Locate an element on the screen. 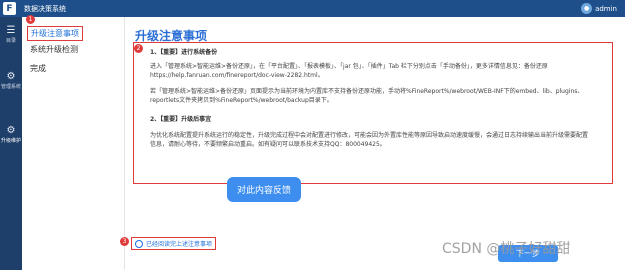 The image size is (625, 270). avatar: ● is located at coordinates (587, 8).